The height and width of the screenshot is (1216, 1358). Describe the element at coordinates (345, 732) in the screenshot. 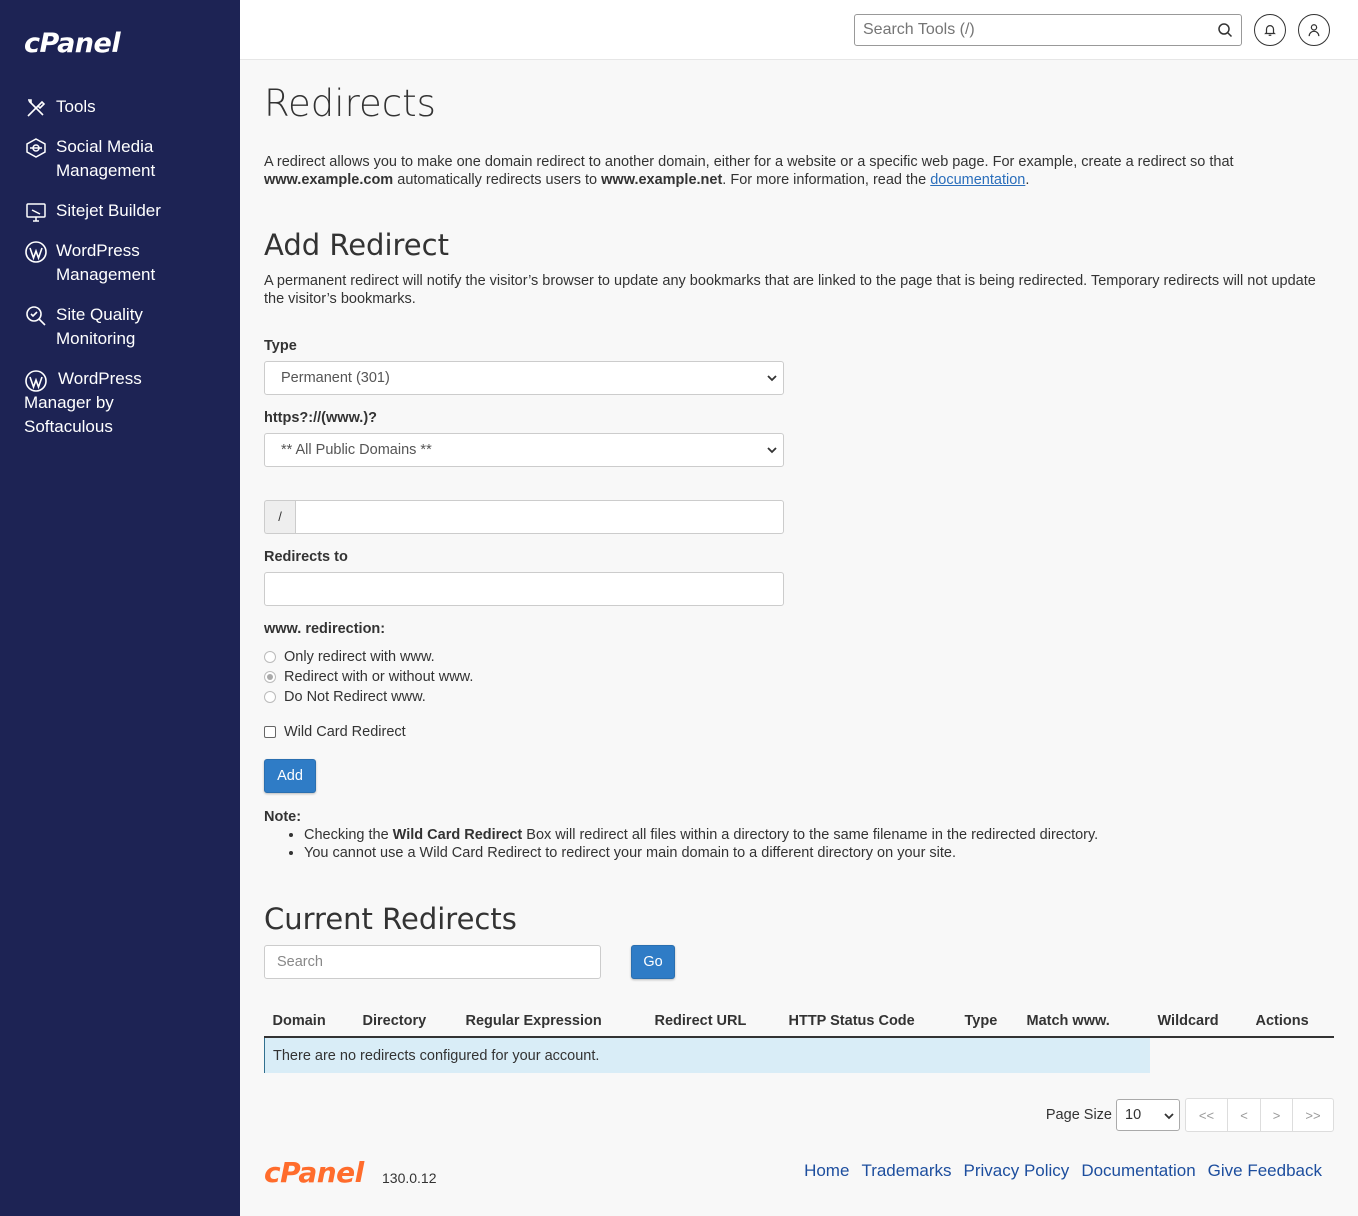

I see `wildcard-label: Wild Card Redirect` at that location.